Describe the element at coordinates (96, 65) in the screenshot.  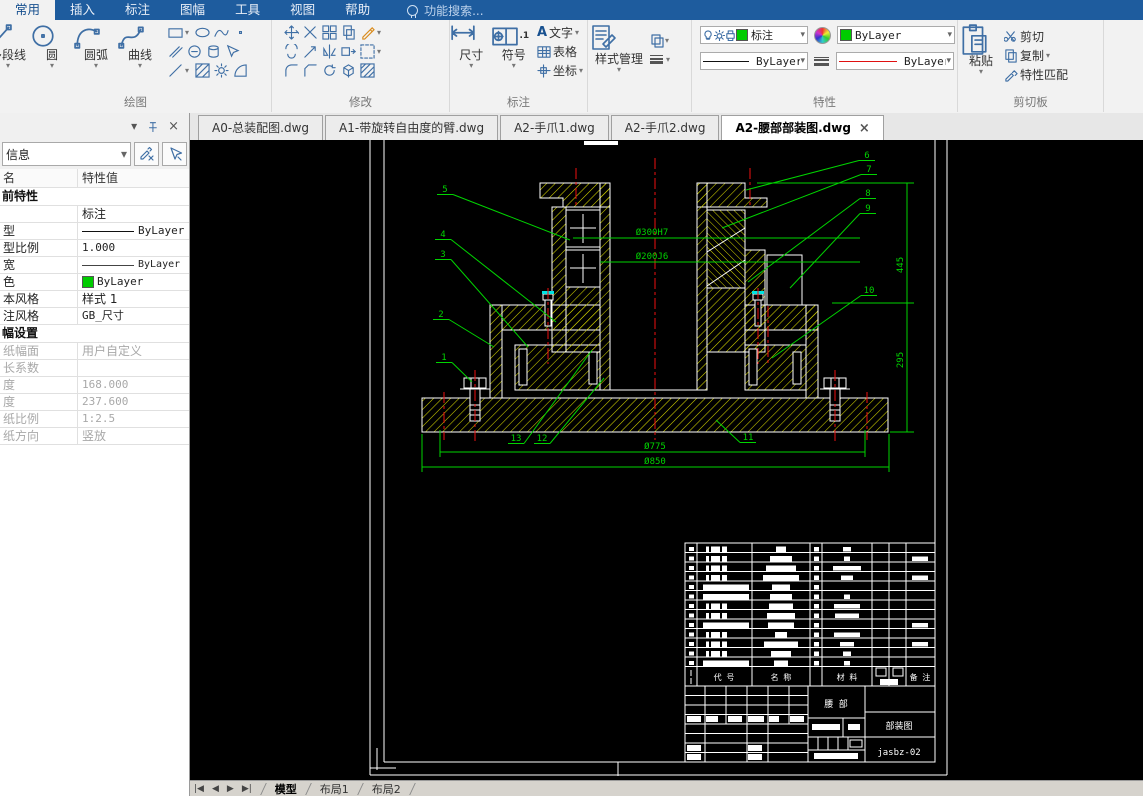
I see `arc-dropdown-icon` at that location.